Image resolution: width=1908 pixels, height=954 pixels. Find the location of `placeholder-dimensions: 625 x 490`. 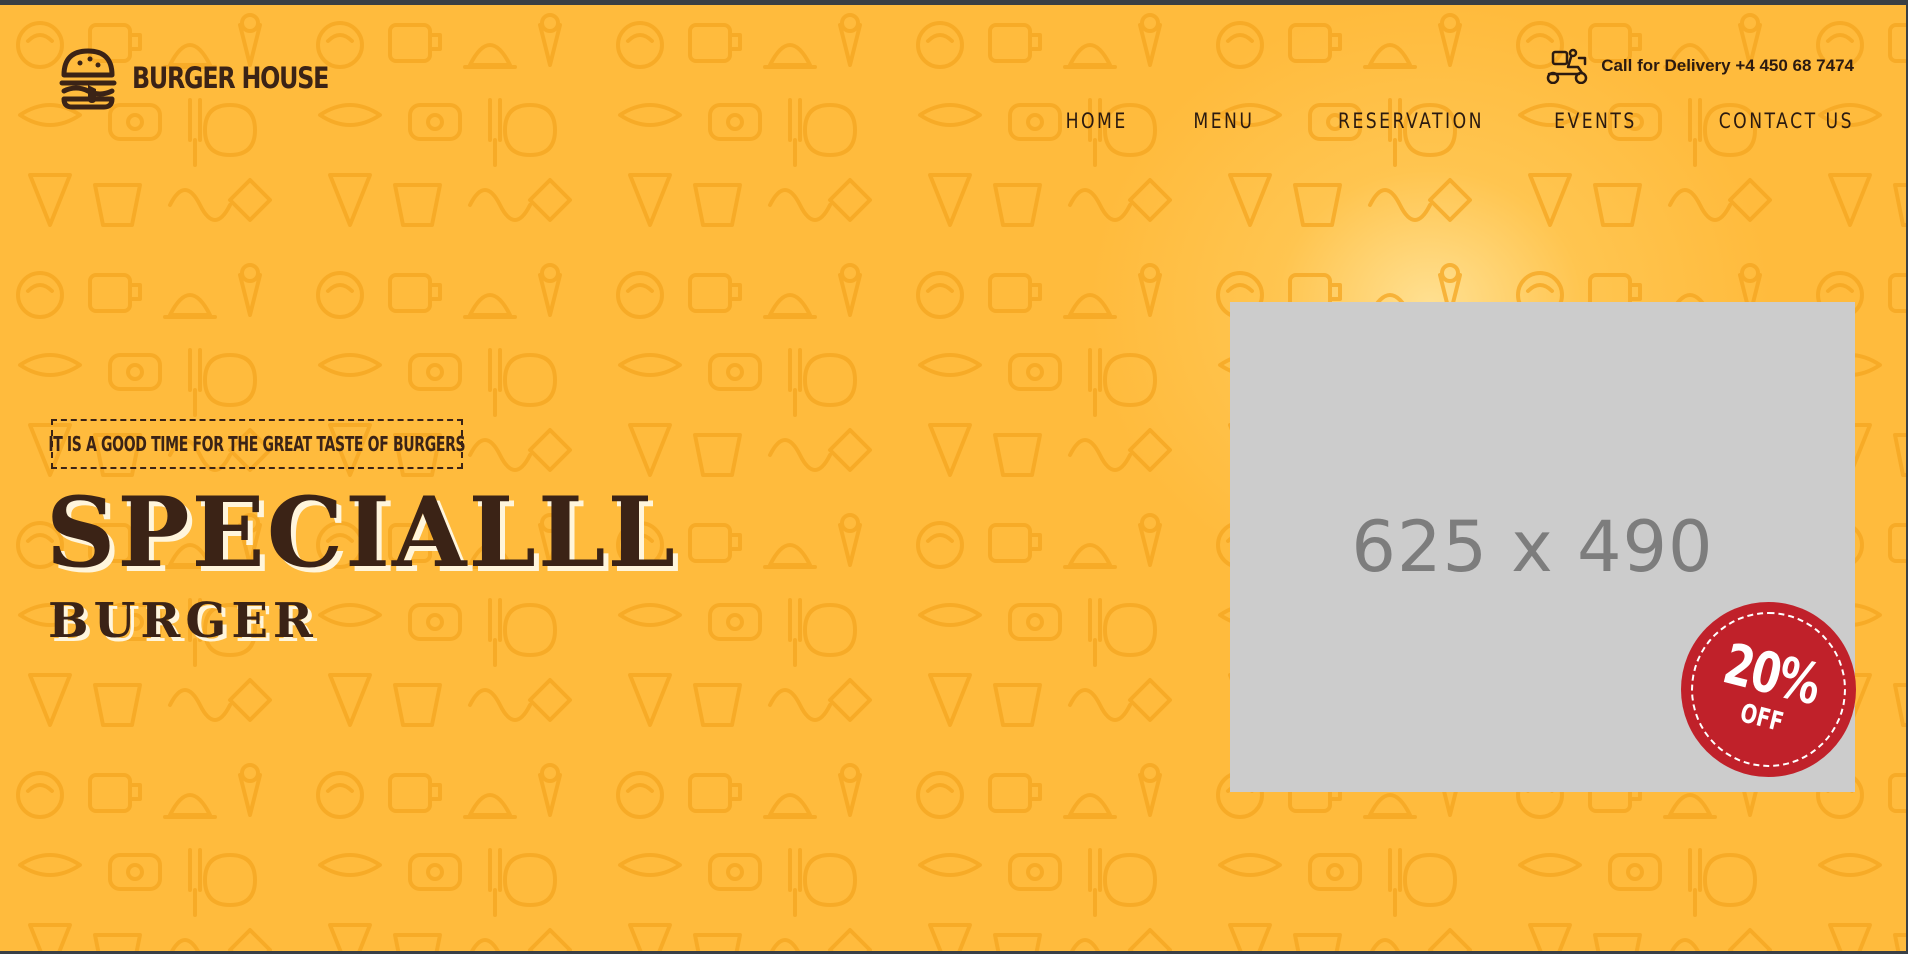

placeholder-dimensions: 625 x 490 is located at coordinates (1532, 547).